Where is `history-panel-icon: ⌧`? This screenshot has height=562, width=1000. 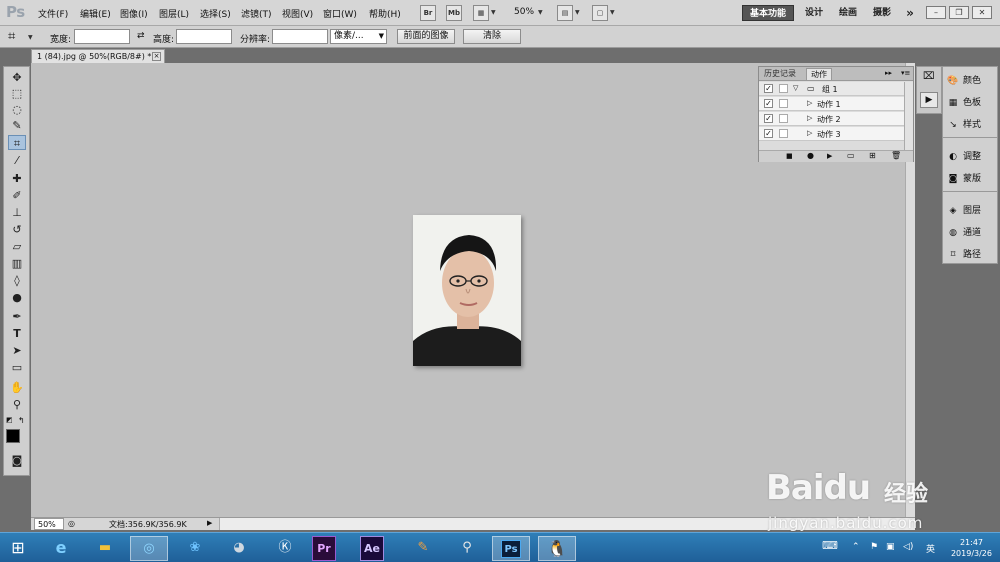
history-panel-icon: ⌧ is located at coordinates (929, 76).